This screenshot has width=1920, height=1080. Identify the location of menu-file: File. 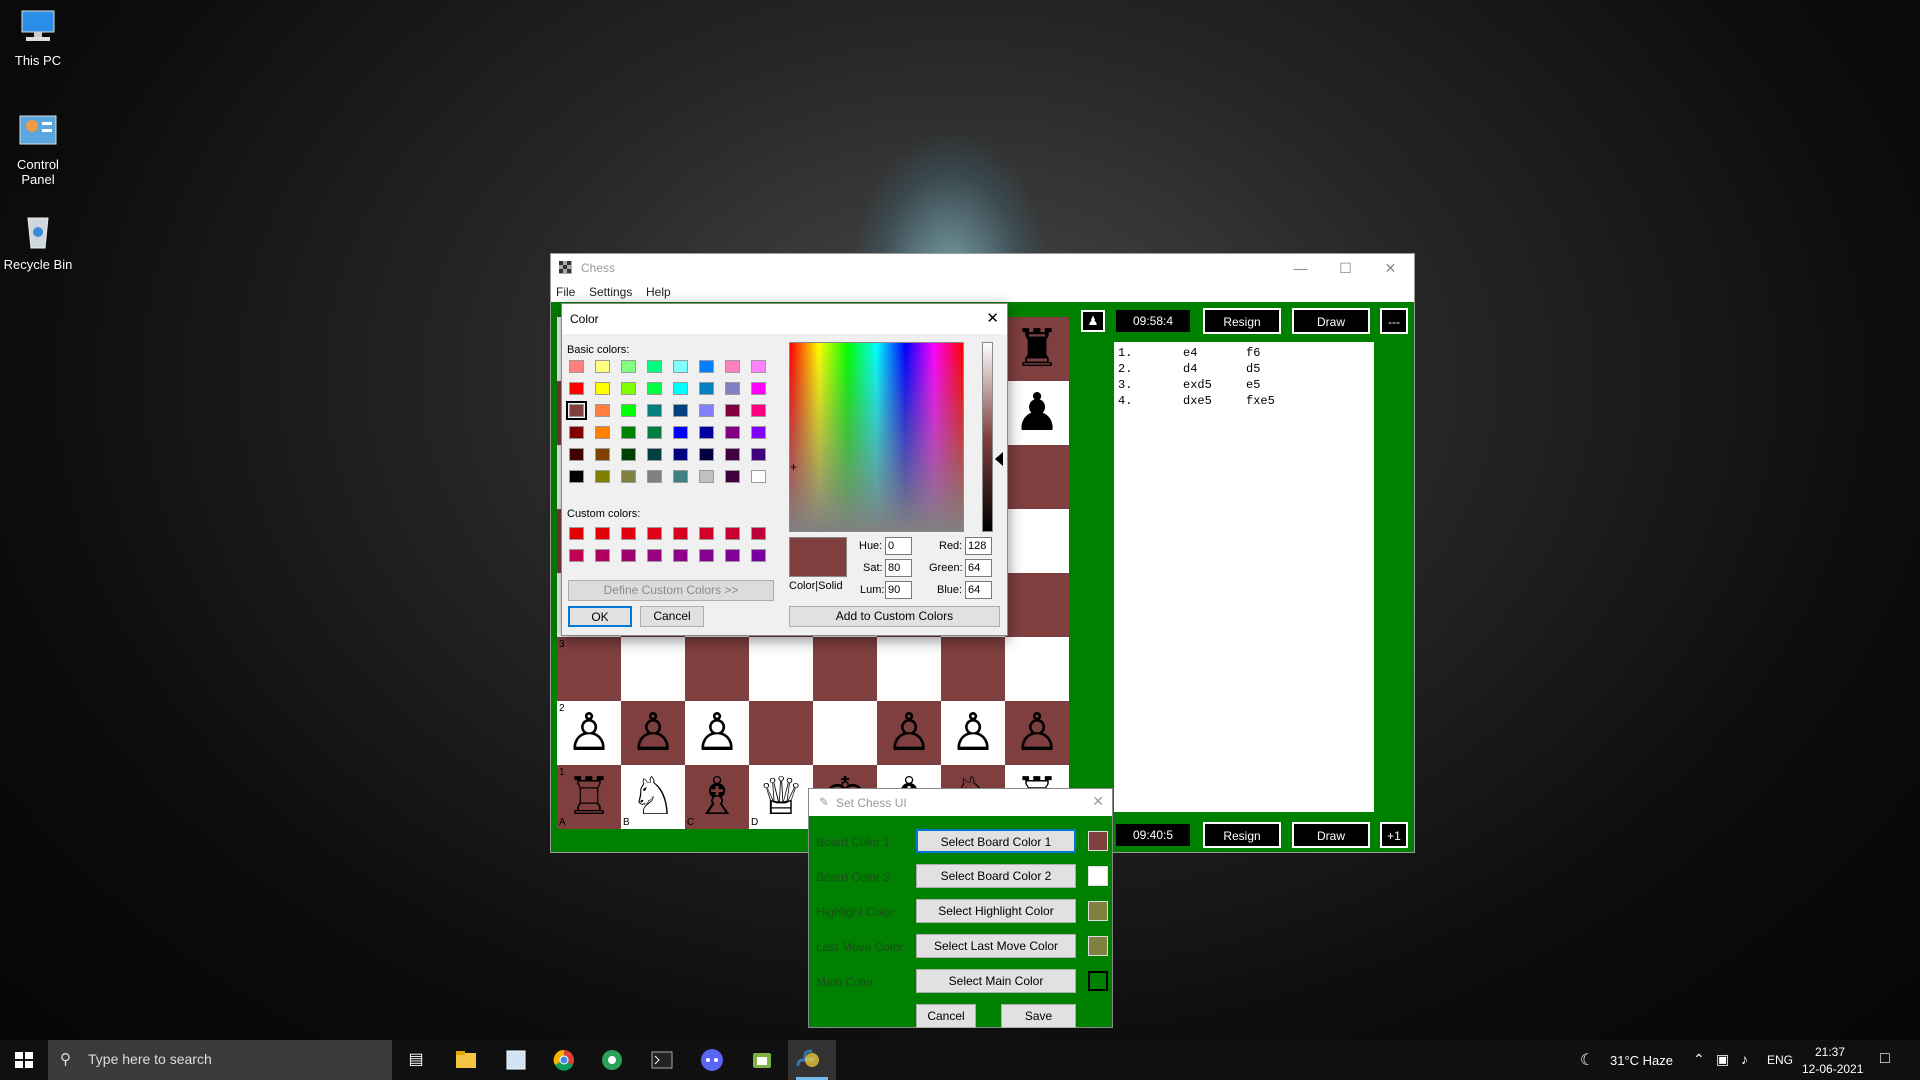
(565, 292).